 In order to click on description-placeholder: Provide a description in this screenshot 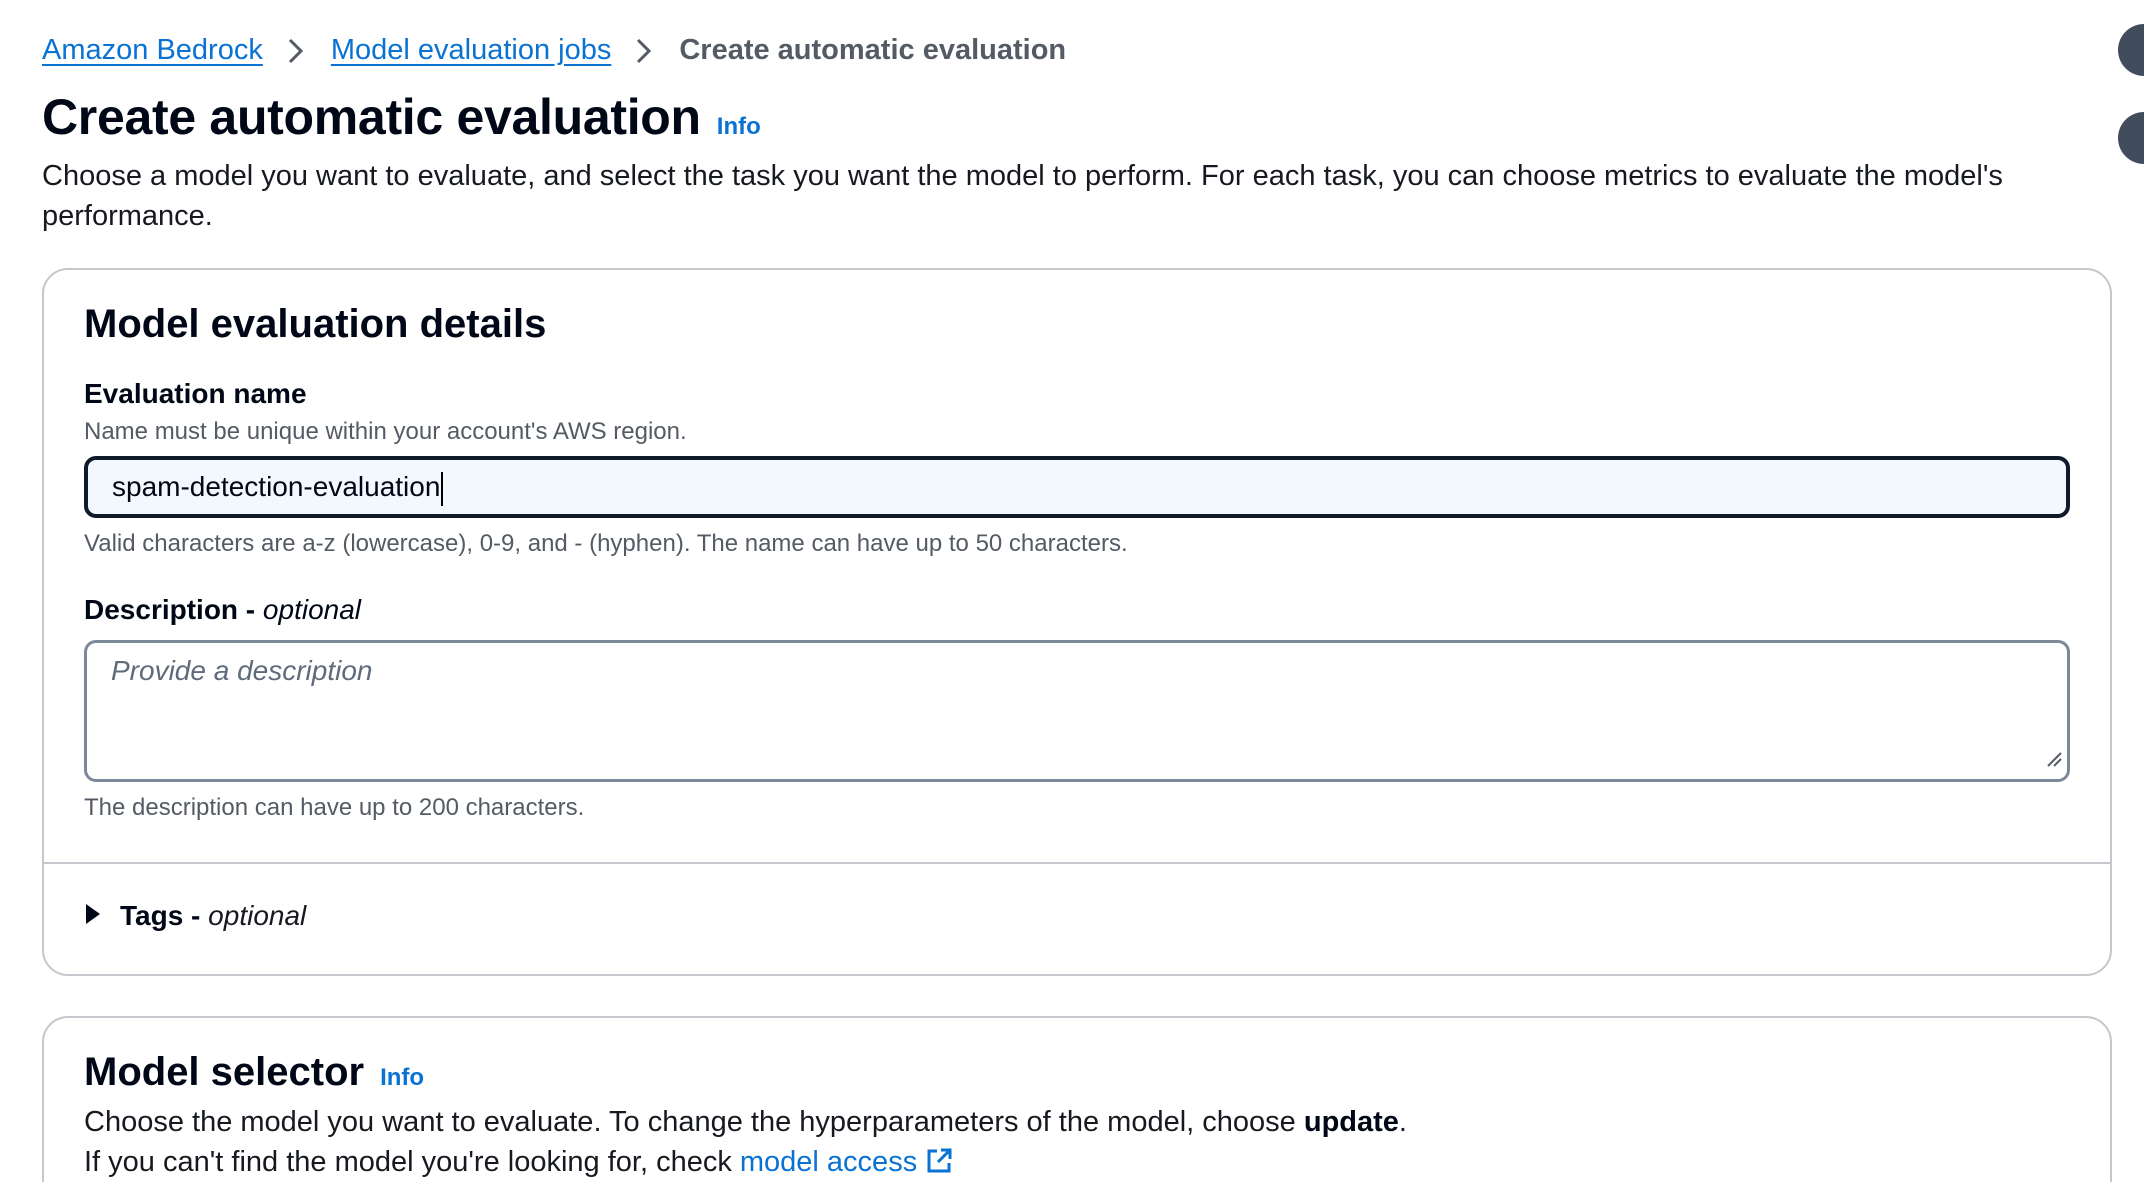, I will do `click(242, 670)`.